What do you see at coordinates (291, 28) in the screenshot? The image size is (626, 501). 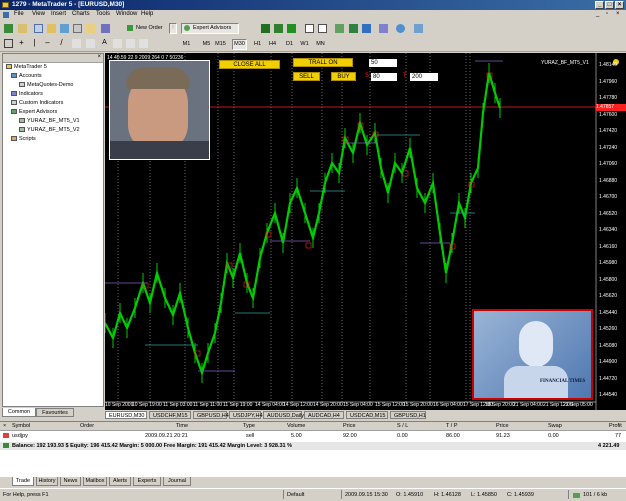 I see `line-chart-icon` at bounding box center [291, 28].